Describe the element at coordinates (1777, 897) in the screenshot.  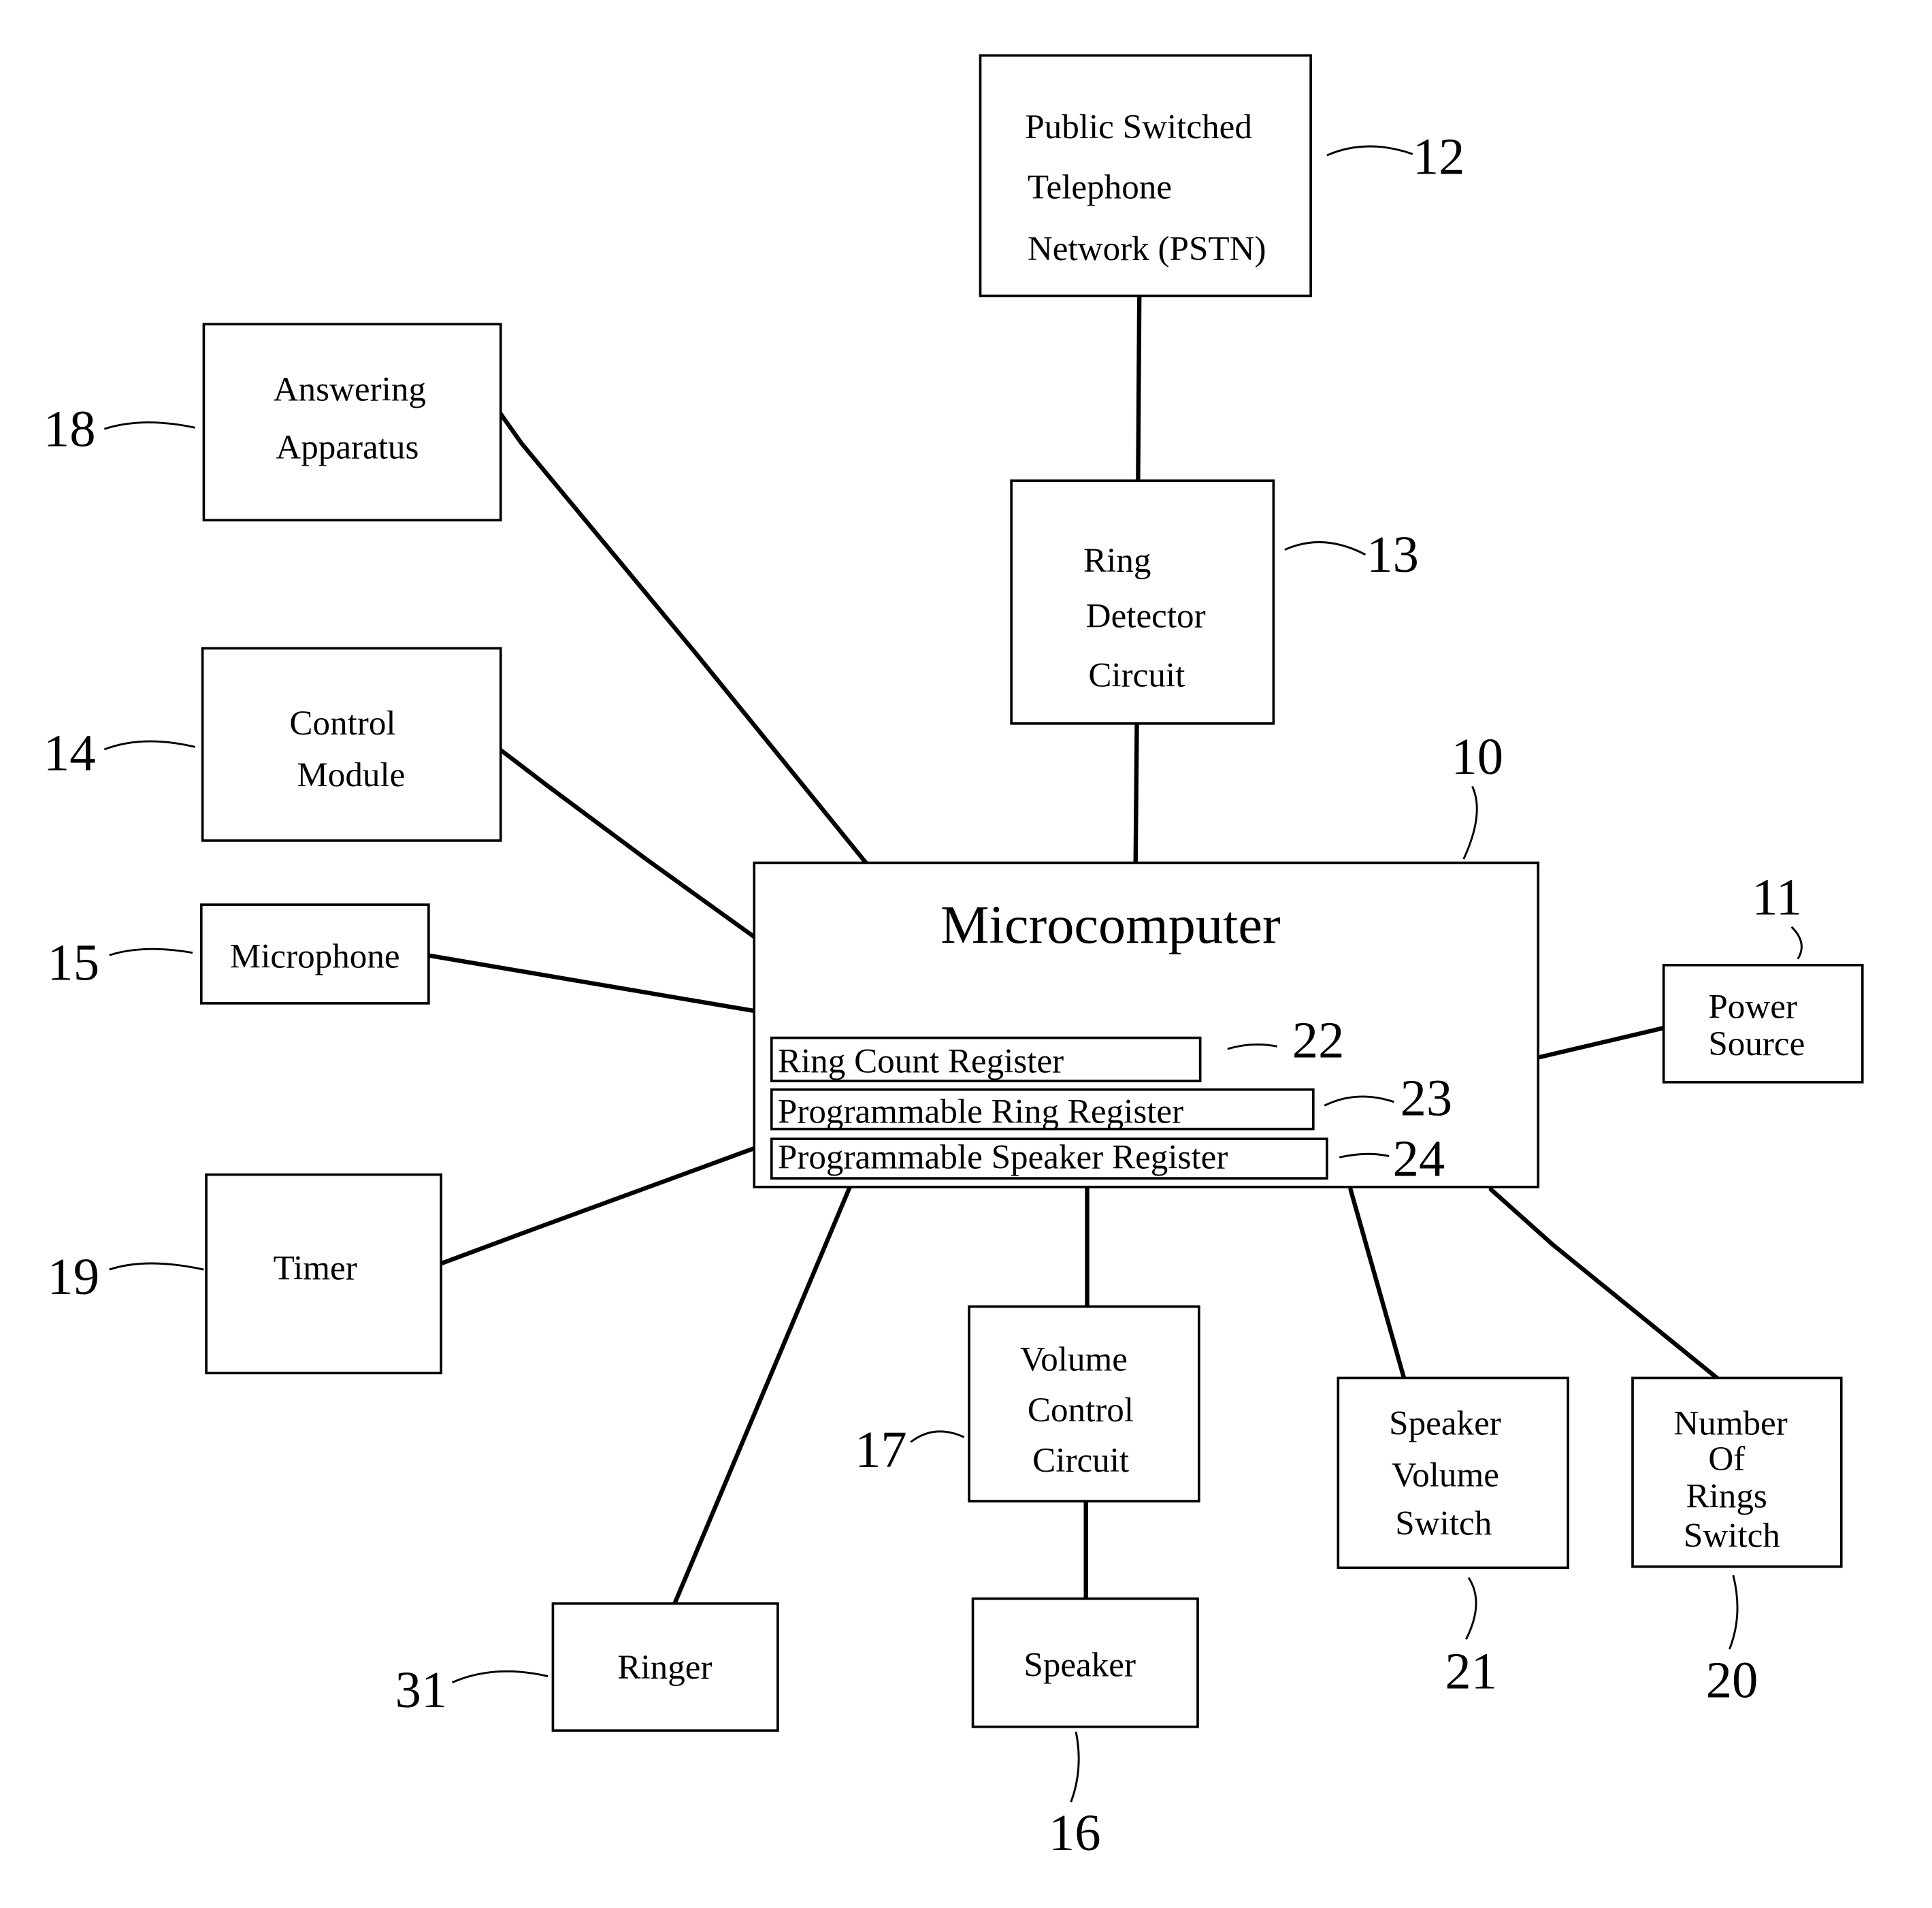
I see `power-ref-number: 11` at that location.